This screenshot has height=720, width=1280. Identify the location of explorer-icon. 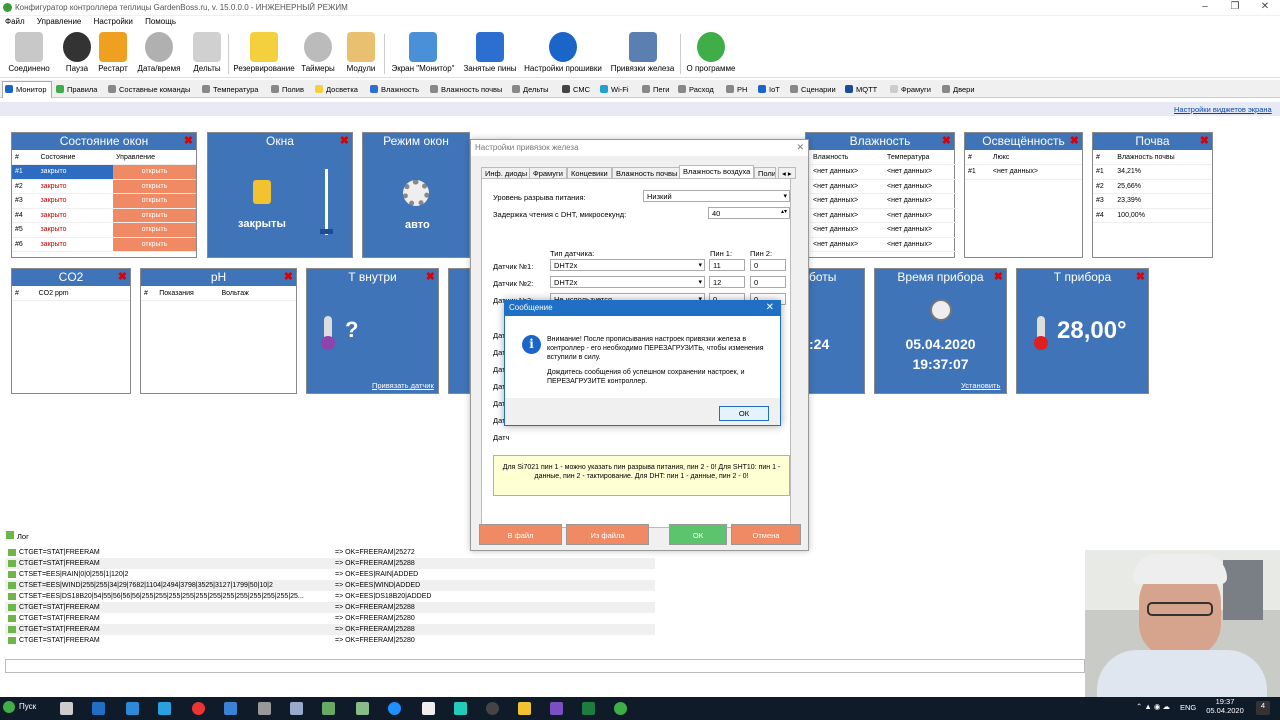
(524, 708).